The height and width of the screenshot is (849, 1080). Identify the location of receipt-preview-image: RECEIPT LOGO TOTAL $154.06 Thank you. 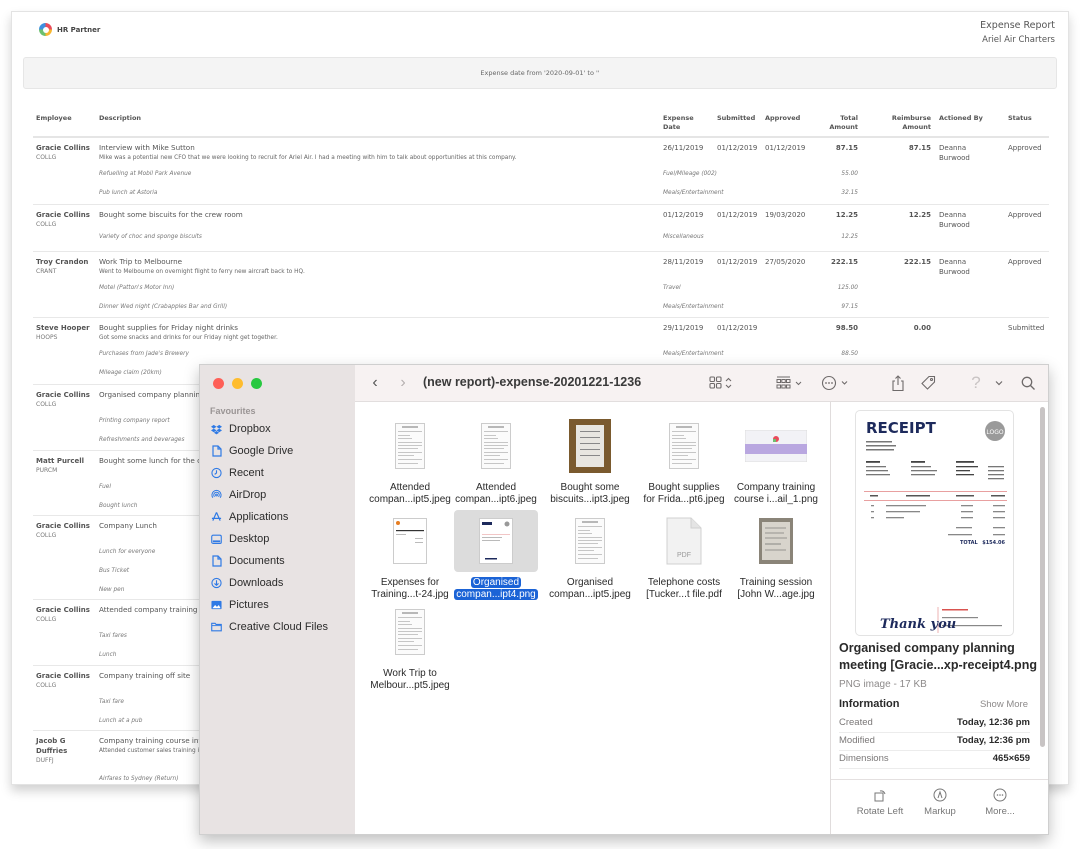
(934, 523).